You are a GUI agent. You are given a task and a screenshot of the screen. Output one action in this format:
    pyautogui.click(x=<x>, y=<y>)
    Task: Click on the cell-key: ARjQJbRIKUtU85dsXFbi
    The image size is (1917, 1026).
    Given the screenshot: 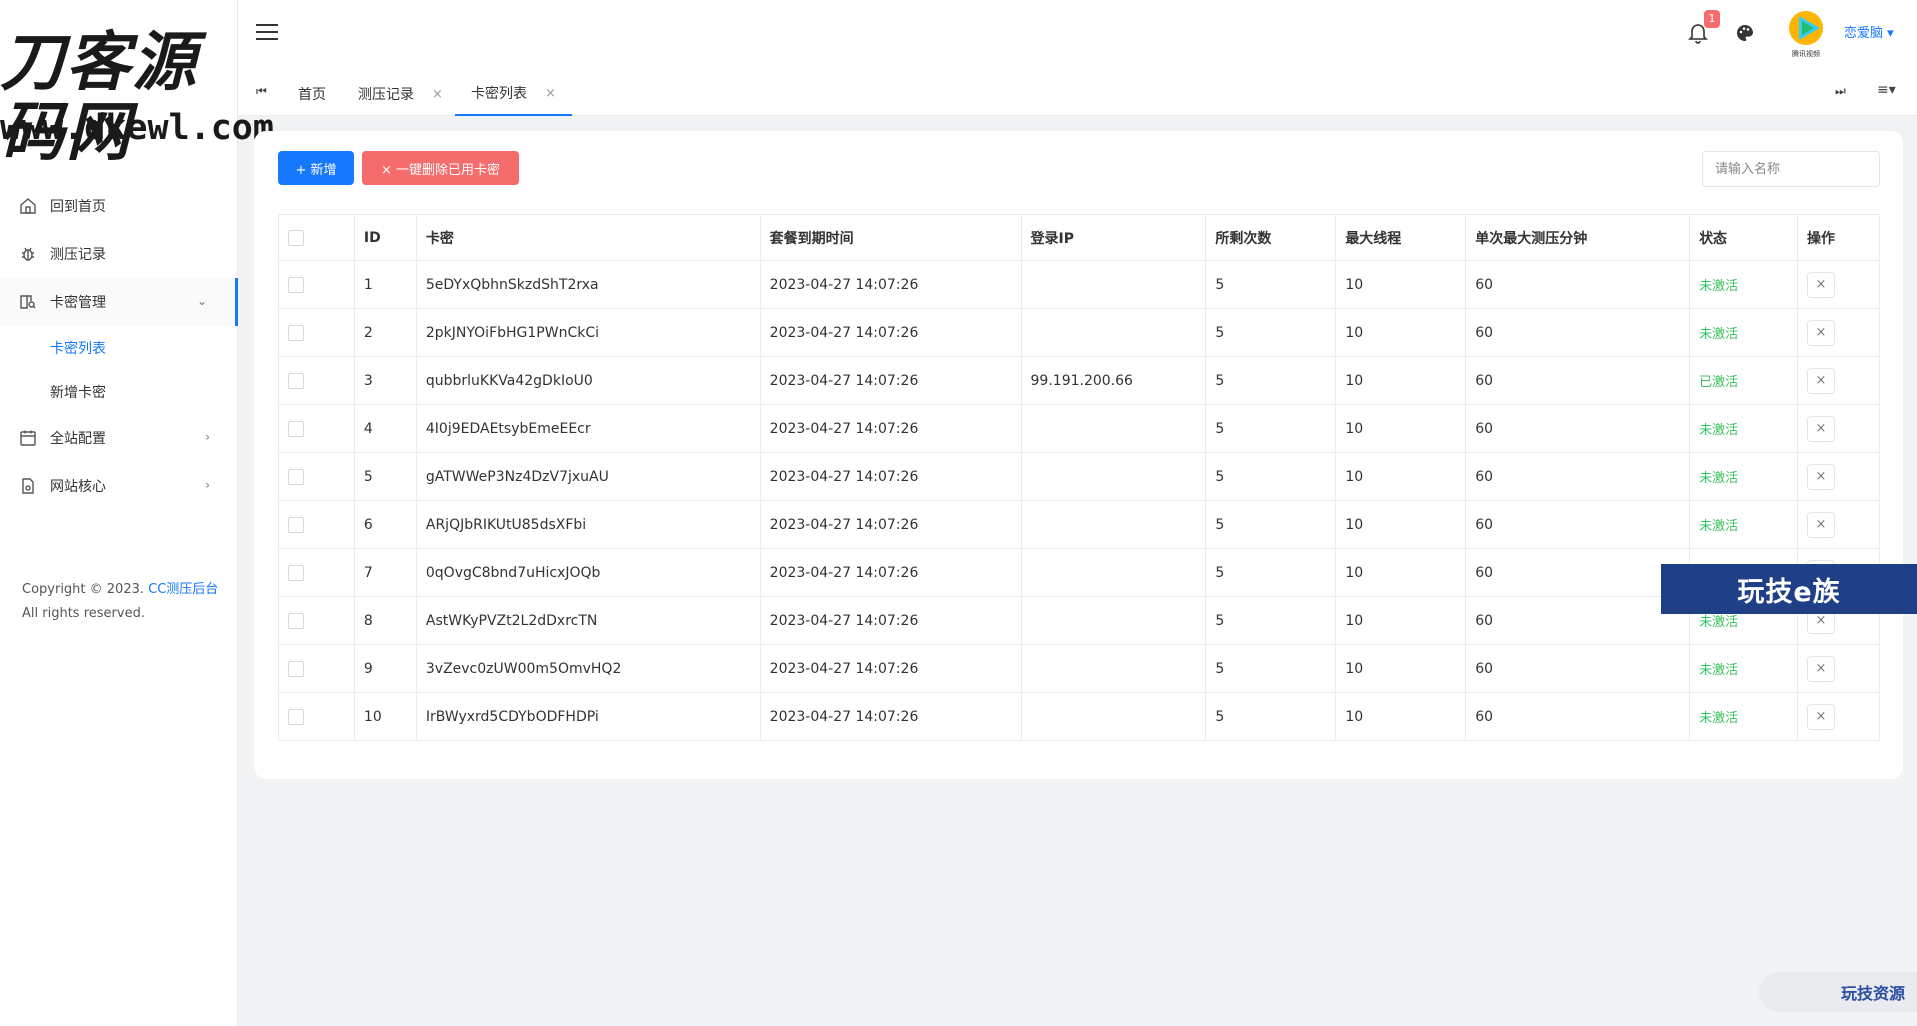 What is the action you would take?
    pyautogui.click(x=588, y=524)
    